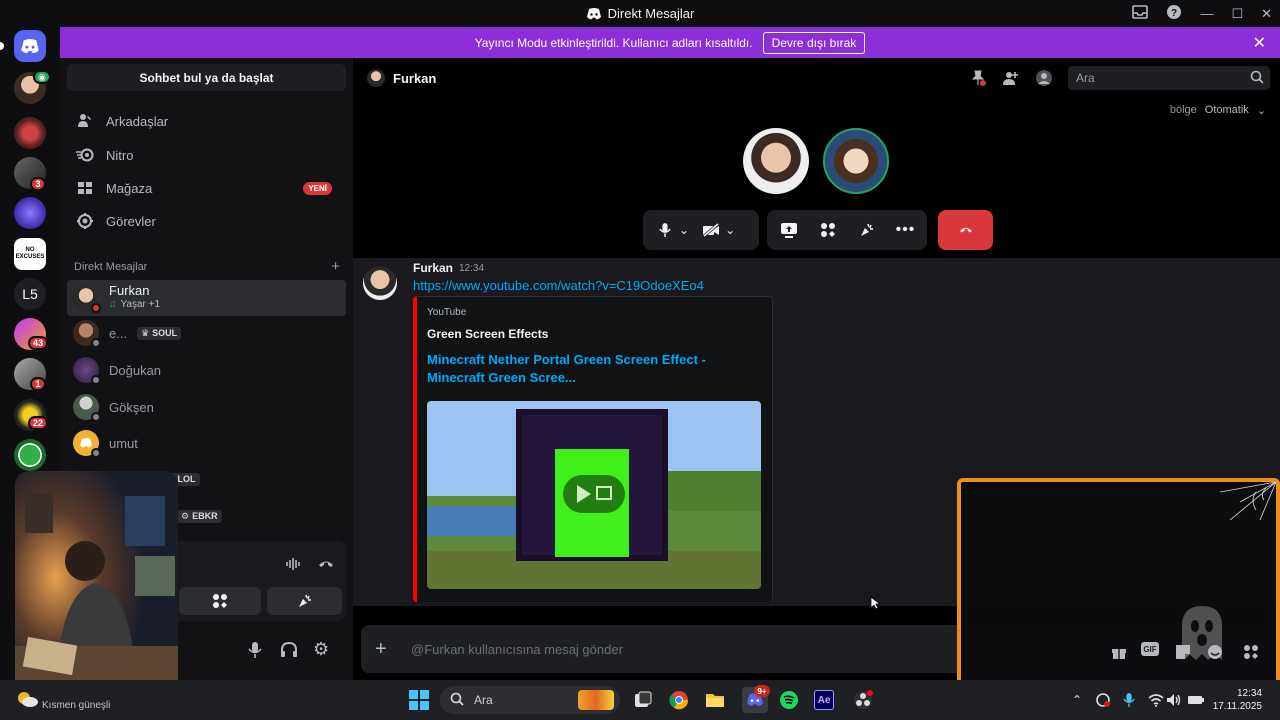 This screenshot has height=720, width=1280. I want to click on disconnect-icon, so click(326, 566).